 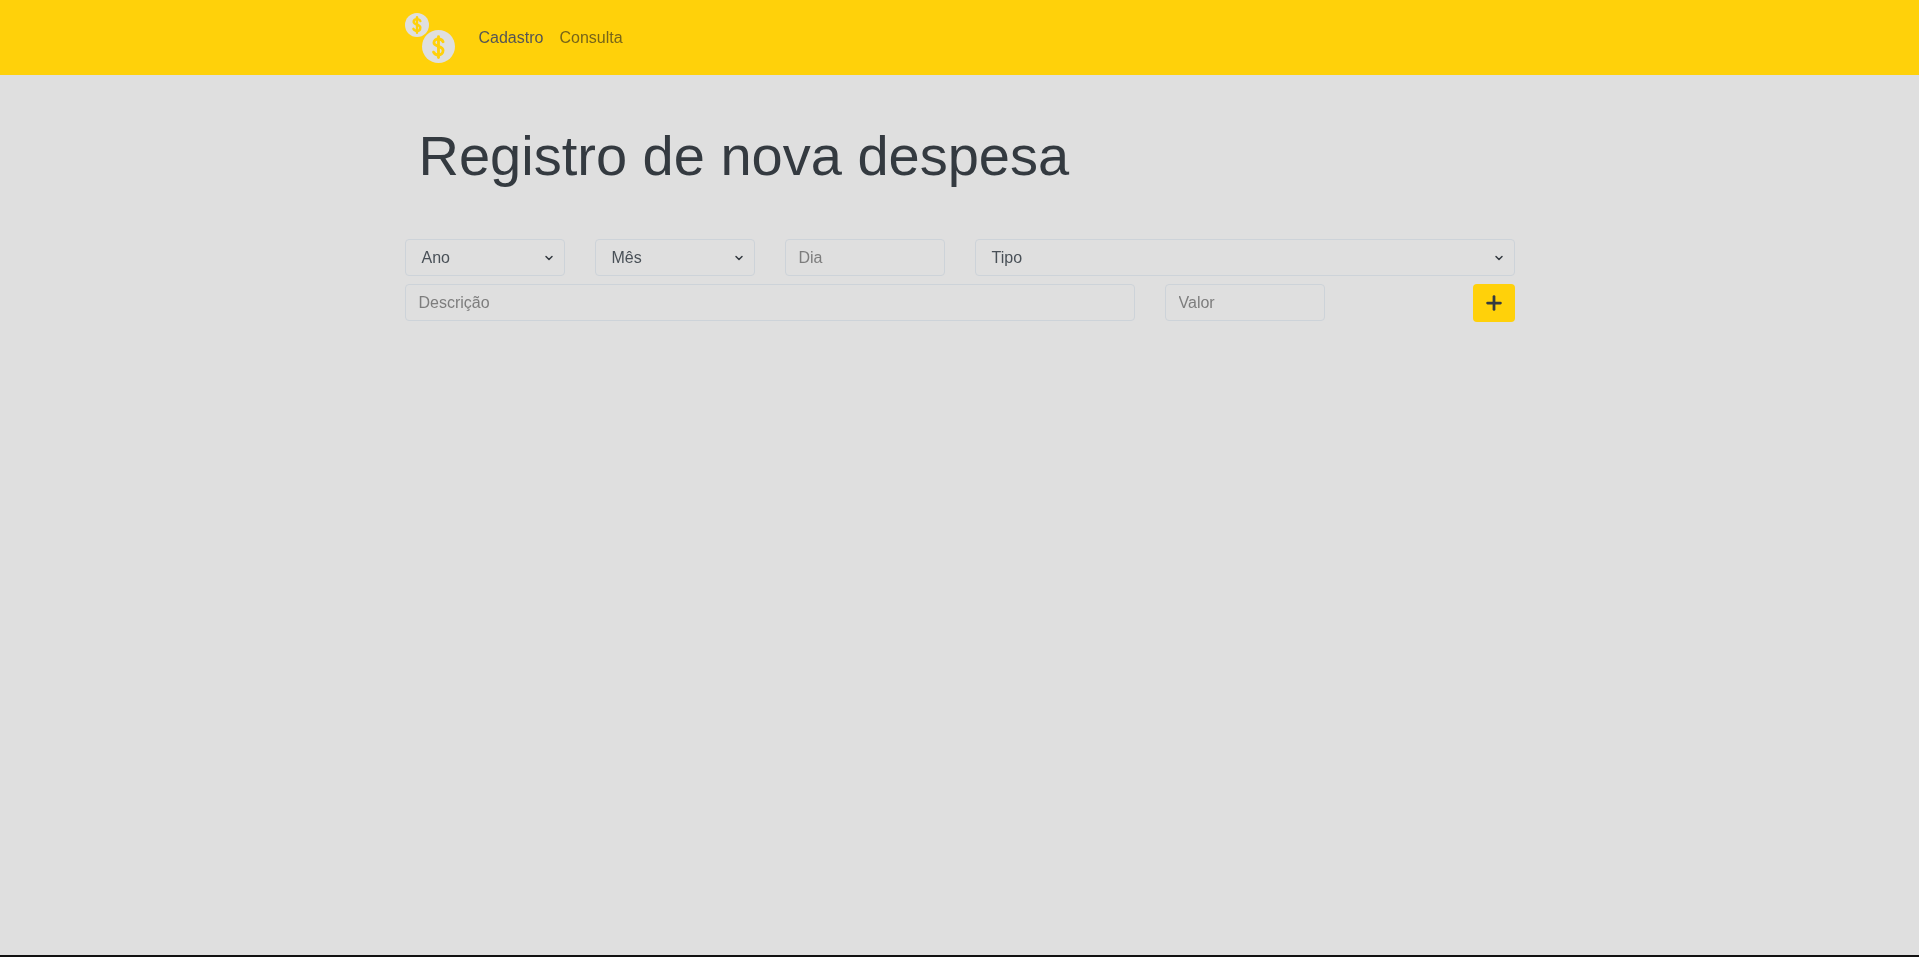 I want to click on text-input: Descrição, so click(x=769, y=303).